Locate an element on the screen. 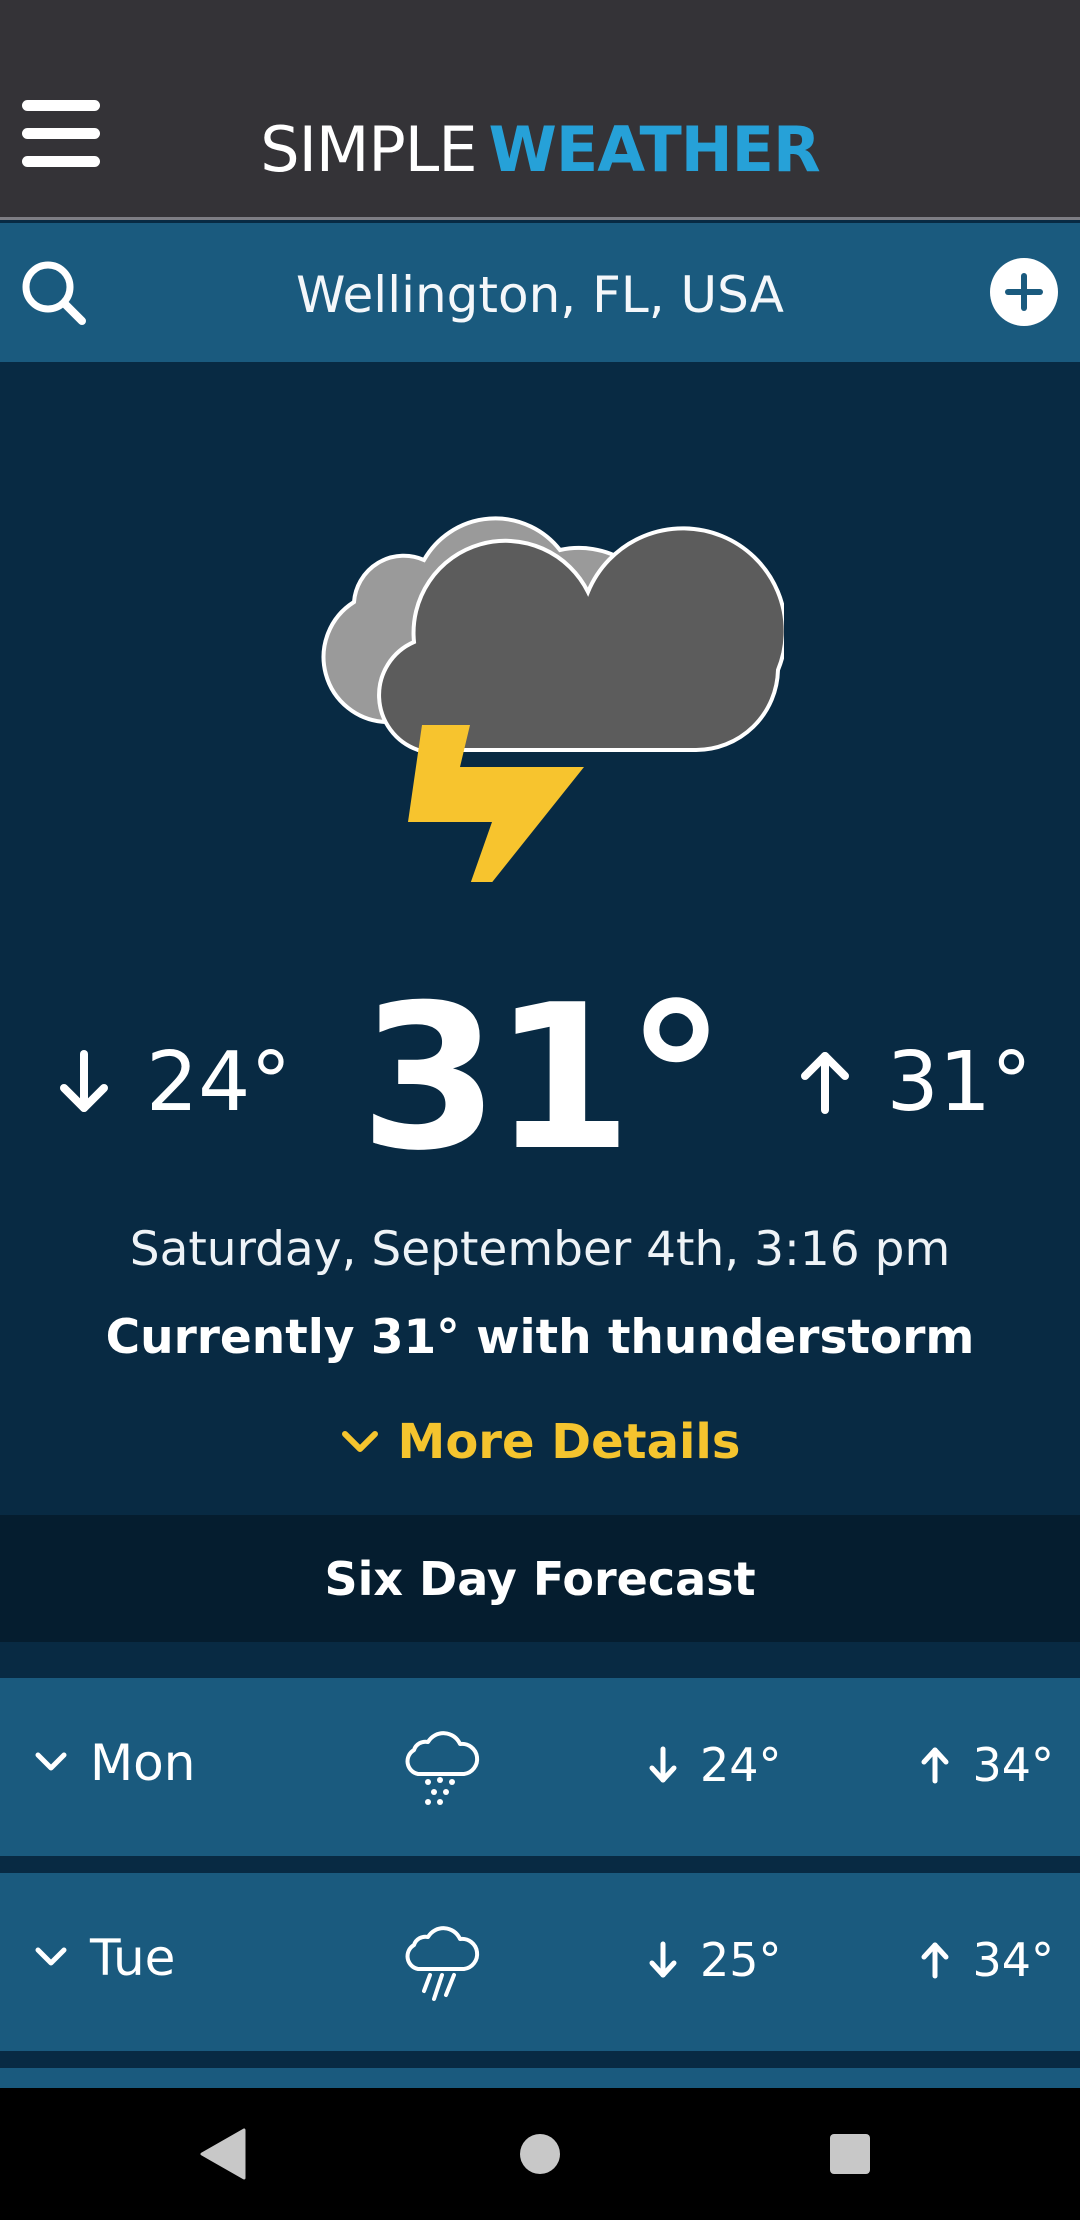 This screenshot has width=1080, height=2220. location-name: Wellington, FL, USA is located at coordinates (540, 295).